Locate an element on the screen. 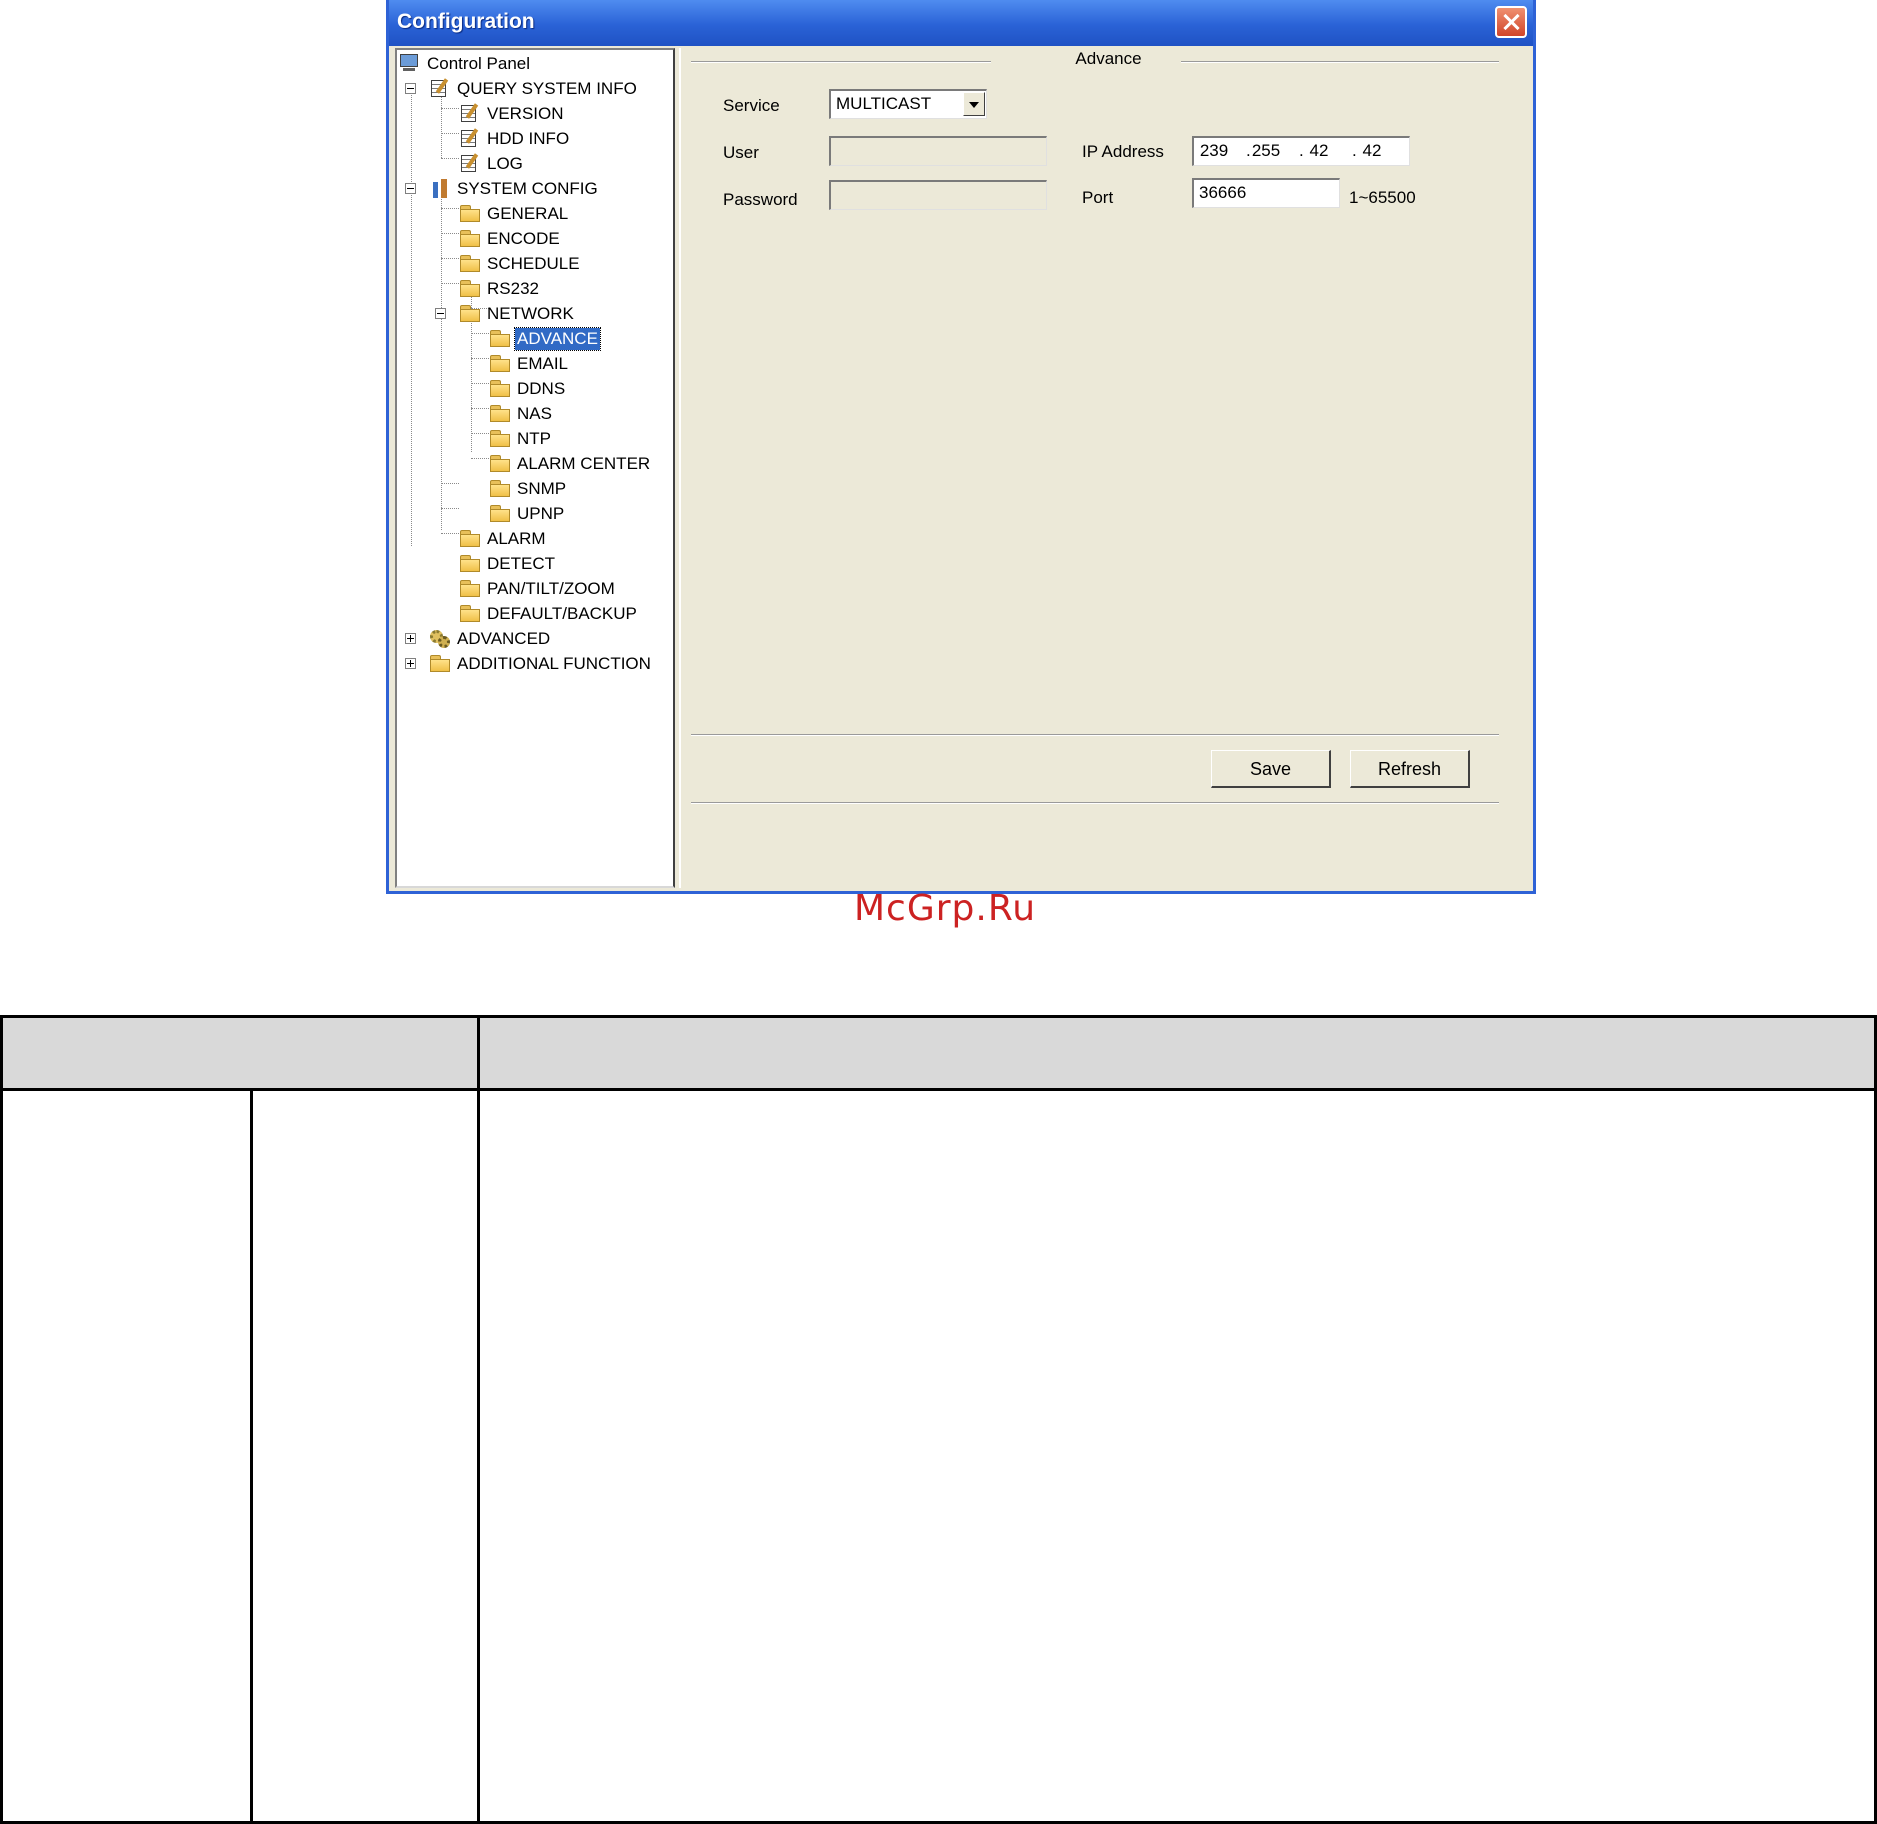  divider-top is located at coordinates (1095, 735).